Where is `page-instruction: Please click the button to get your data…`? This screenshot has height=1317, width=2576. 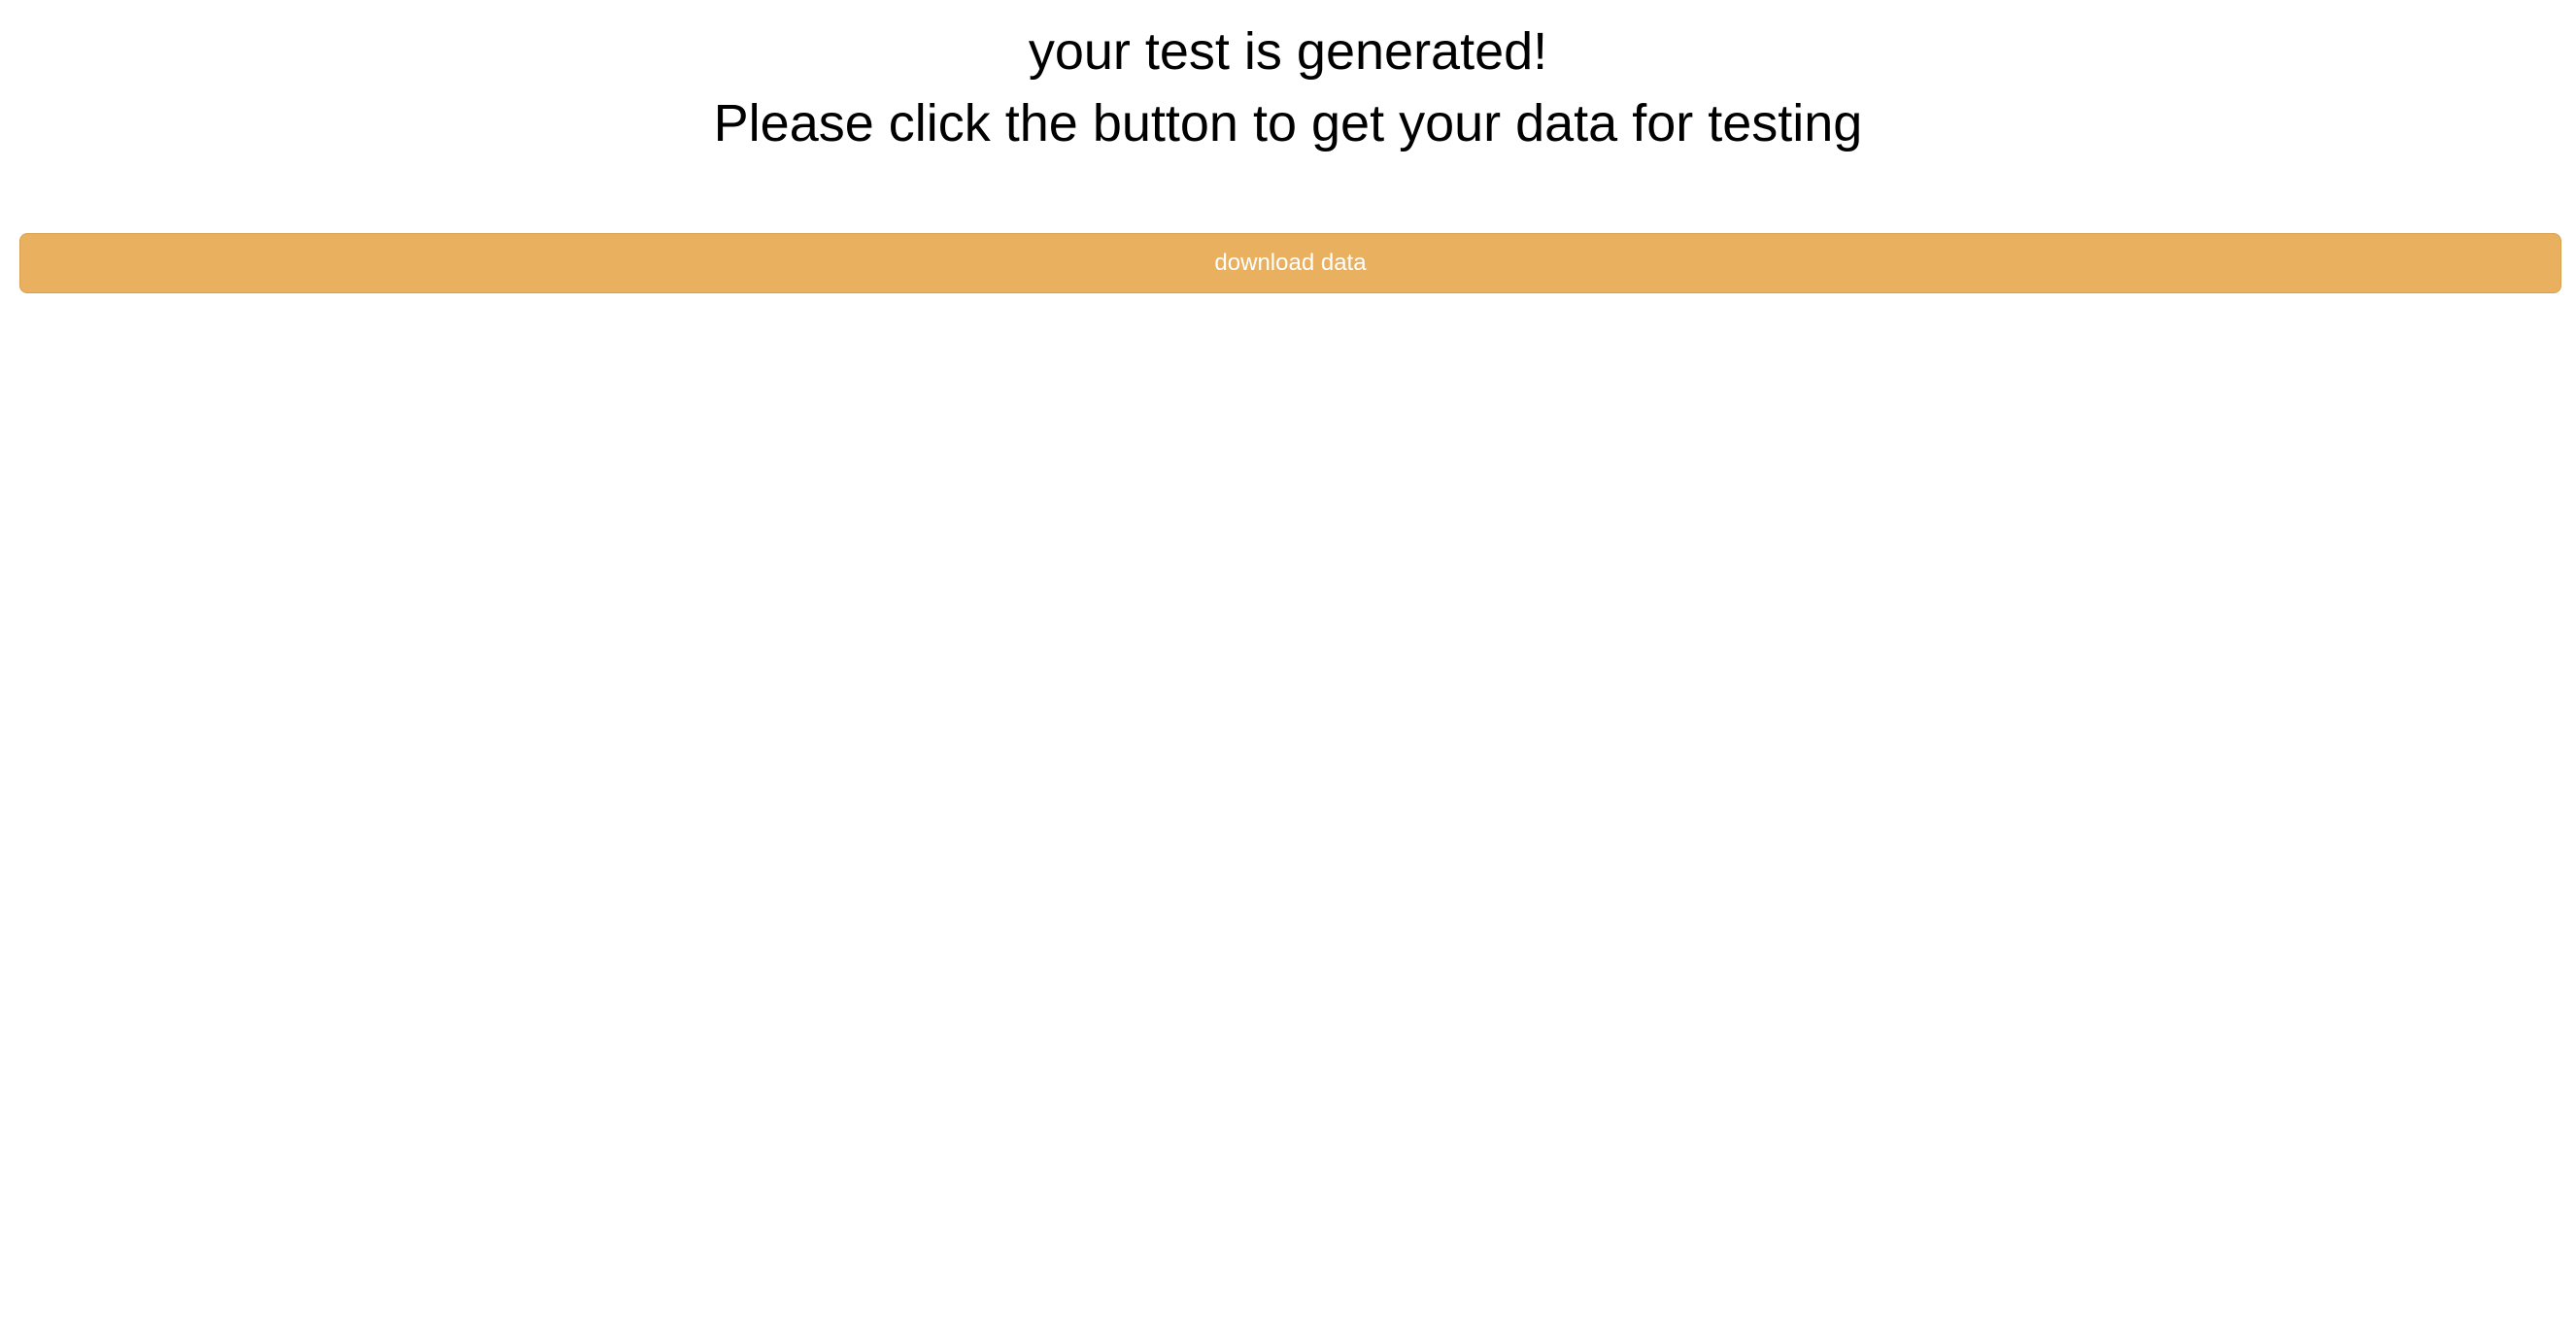 page-instruction: Please click the button to get your data… is located at coordinates (1288, 123).